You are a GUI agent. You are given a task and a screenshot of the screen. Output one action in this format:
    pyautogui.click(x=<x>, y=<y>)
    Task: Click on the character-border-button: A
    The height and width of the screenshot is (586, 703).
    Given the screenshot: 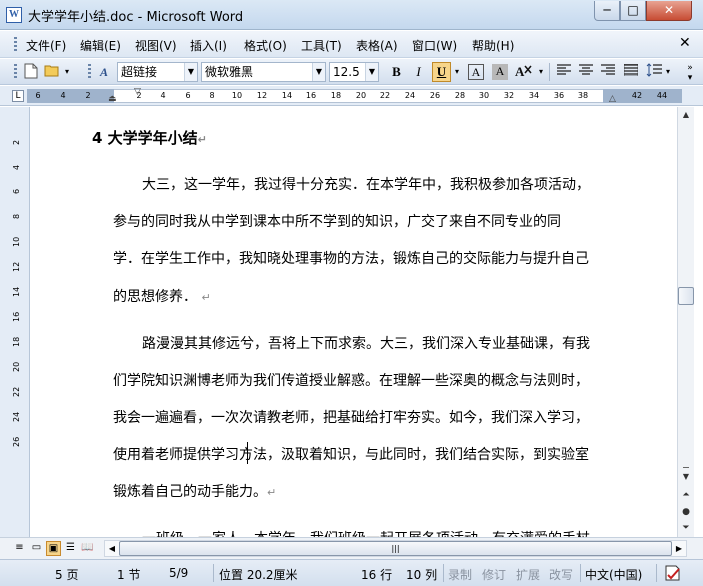 What is the action you would take?
    pyautogui.click(x=476, y=72)
    